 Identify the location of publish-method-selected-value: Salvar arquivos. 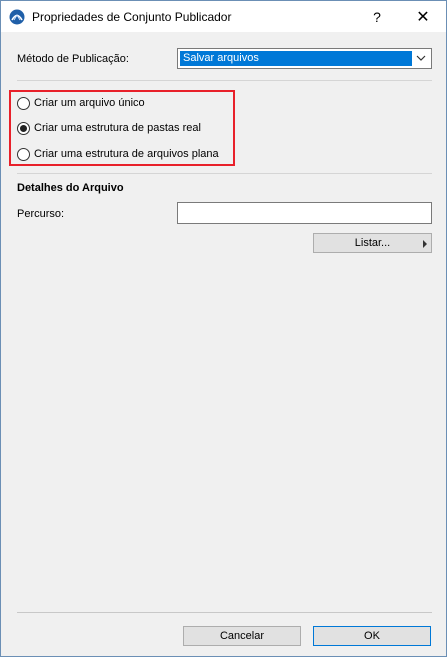
(296, 58).